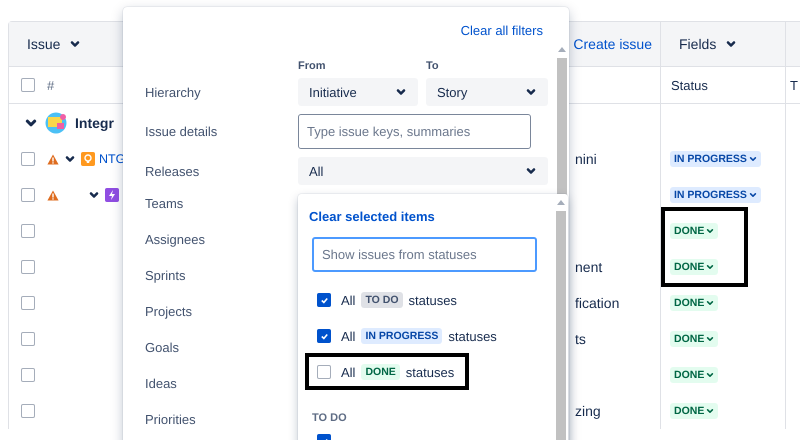 The width and height of the screenshot is (800, 440). I want to click on filter-label: Assignees, so click(175, 239).